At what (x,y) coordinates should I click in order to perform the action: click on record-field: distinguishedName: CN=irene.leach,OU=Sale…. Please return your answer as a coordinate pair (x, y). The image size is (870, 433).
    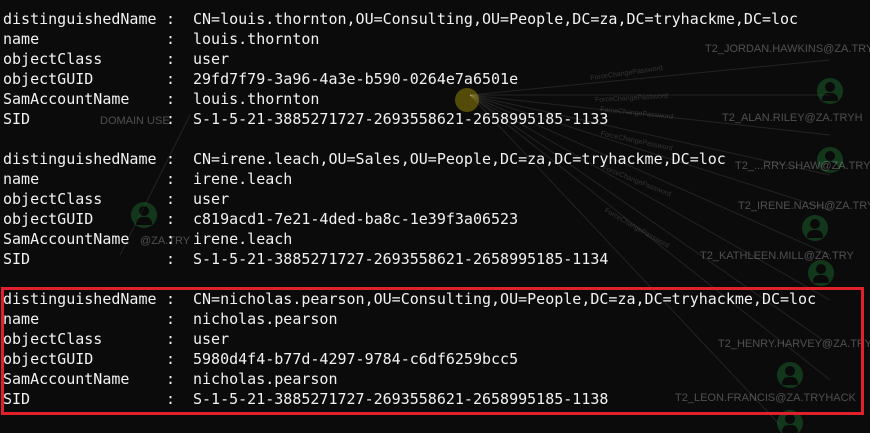
    Looking at the image, I should click on (409, 159).